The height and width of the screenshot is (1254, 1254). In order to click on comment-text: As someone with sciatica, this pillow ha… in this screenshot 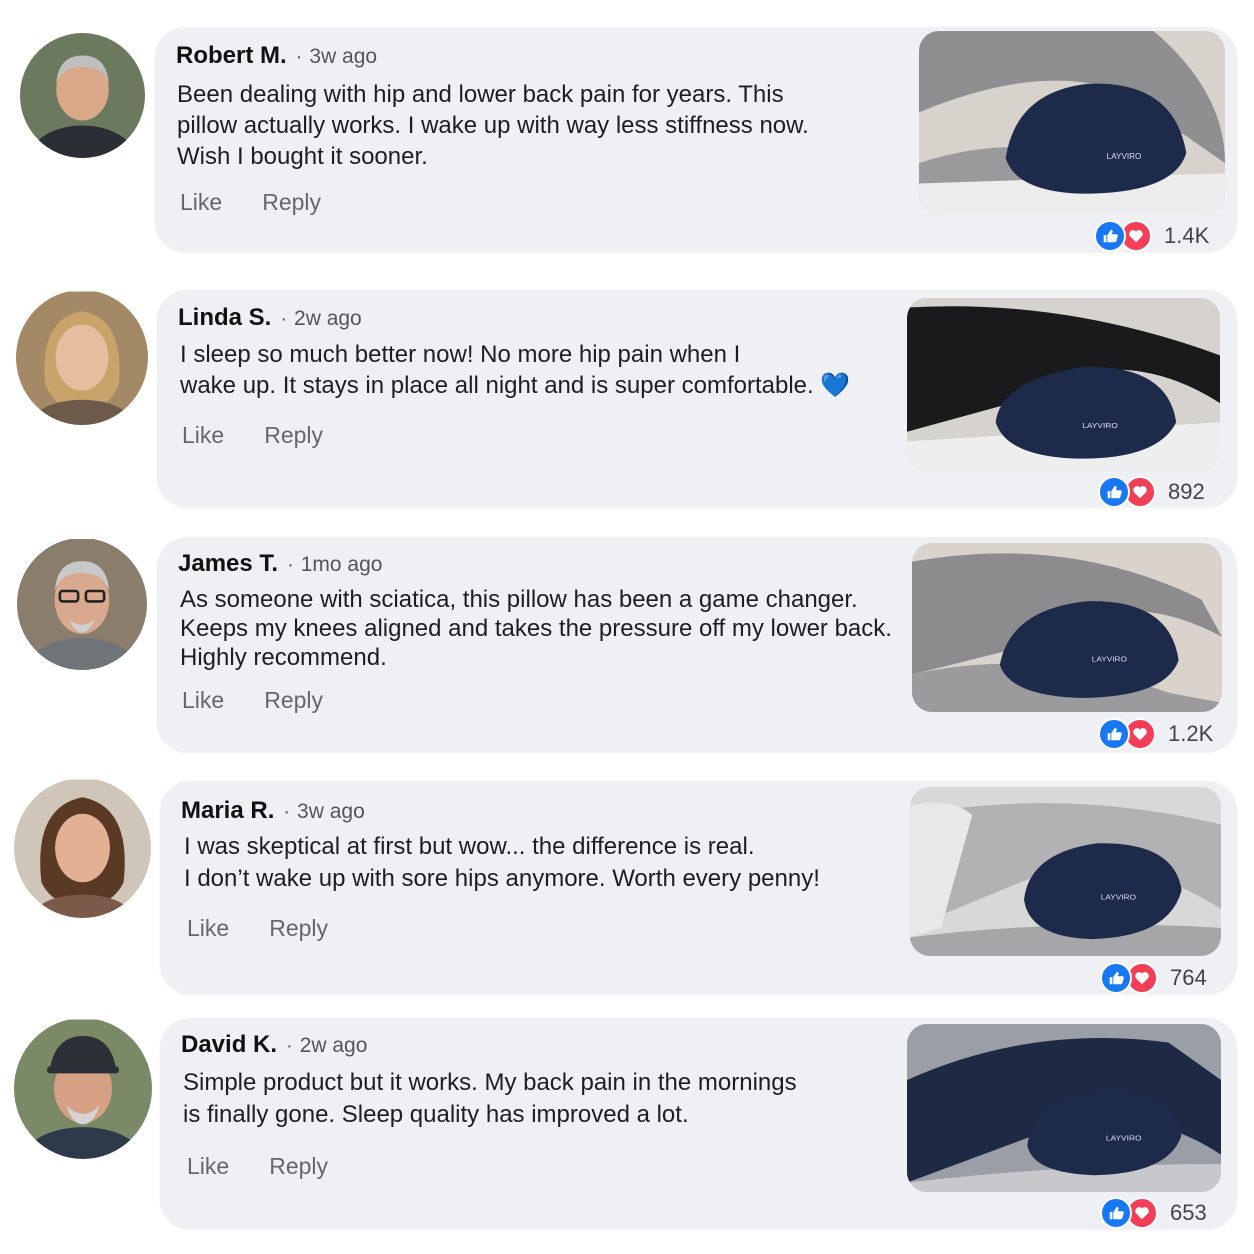, I will do `click(536, 628)`.